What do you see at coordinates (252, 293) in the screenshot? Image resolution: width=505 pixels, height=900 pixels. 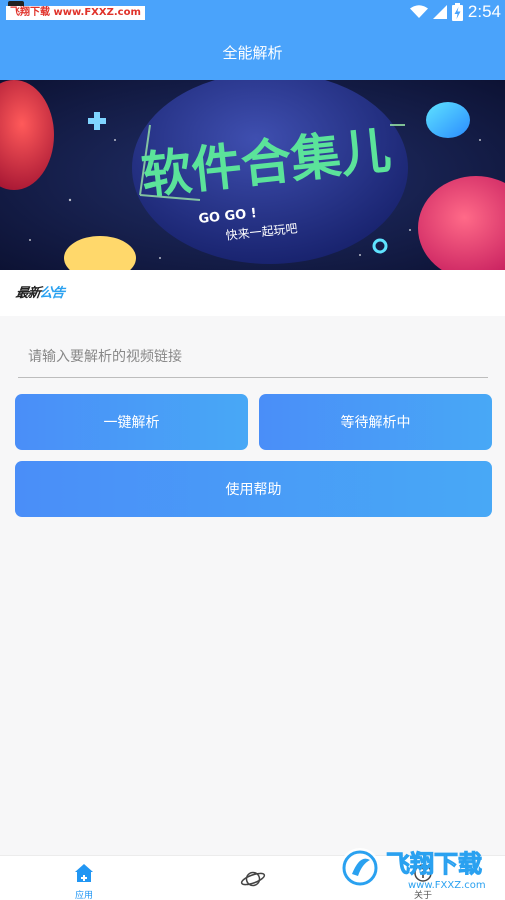 I see `notice-bar: 最新公告` at bounding box center [252, 293].